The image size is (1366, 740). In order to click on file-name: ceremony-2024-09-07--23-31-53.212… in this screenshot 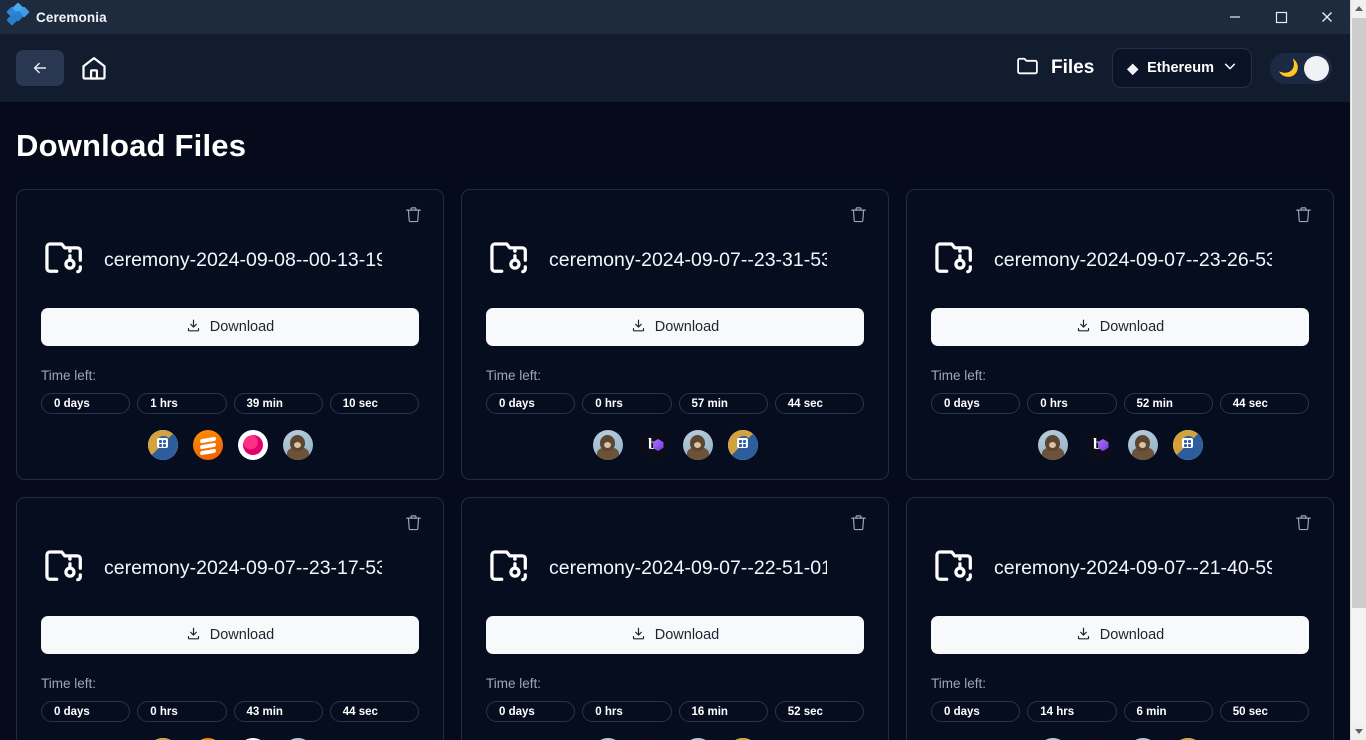, I will do `click(688, 260)`.